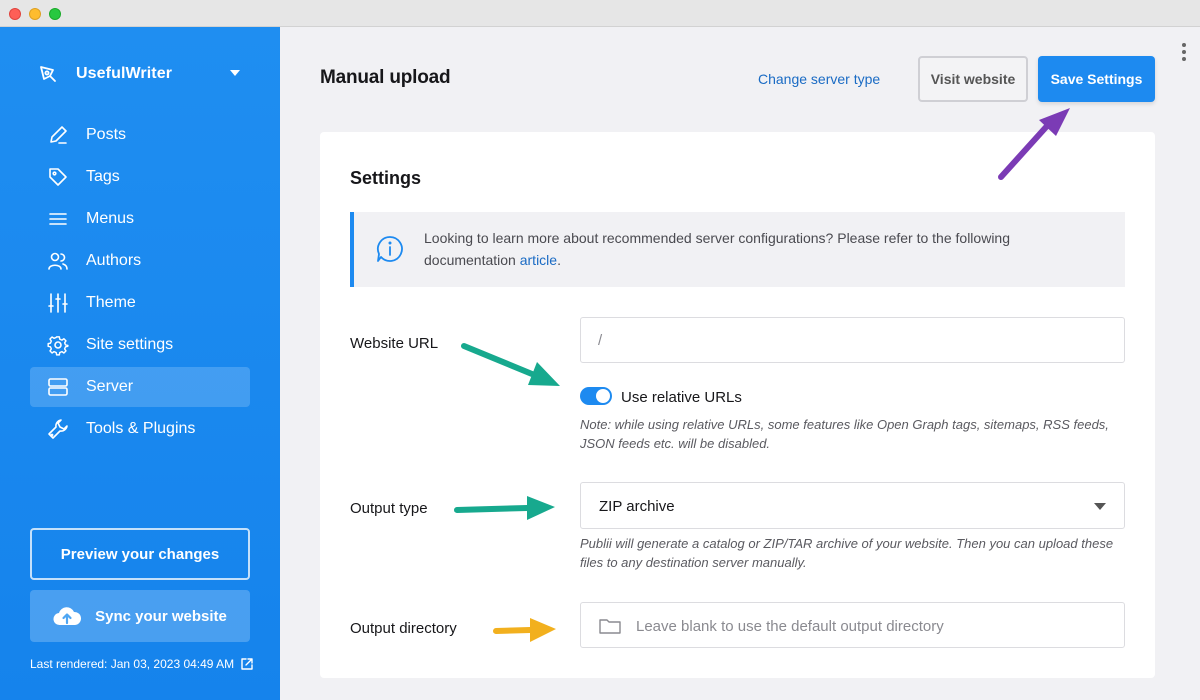  I want to click on last-rendered-text: Last rendered: Jan 03, 2023 04:49 AM, so click(132, 664).